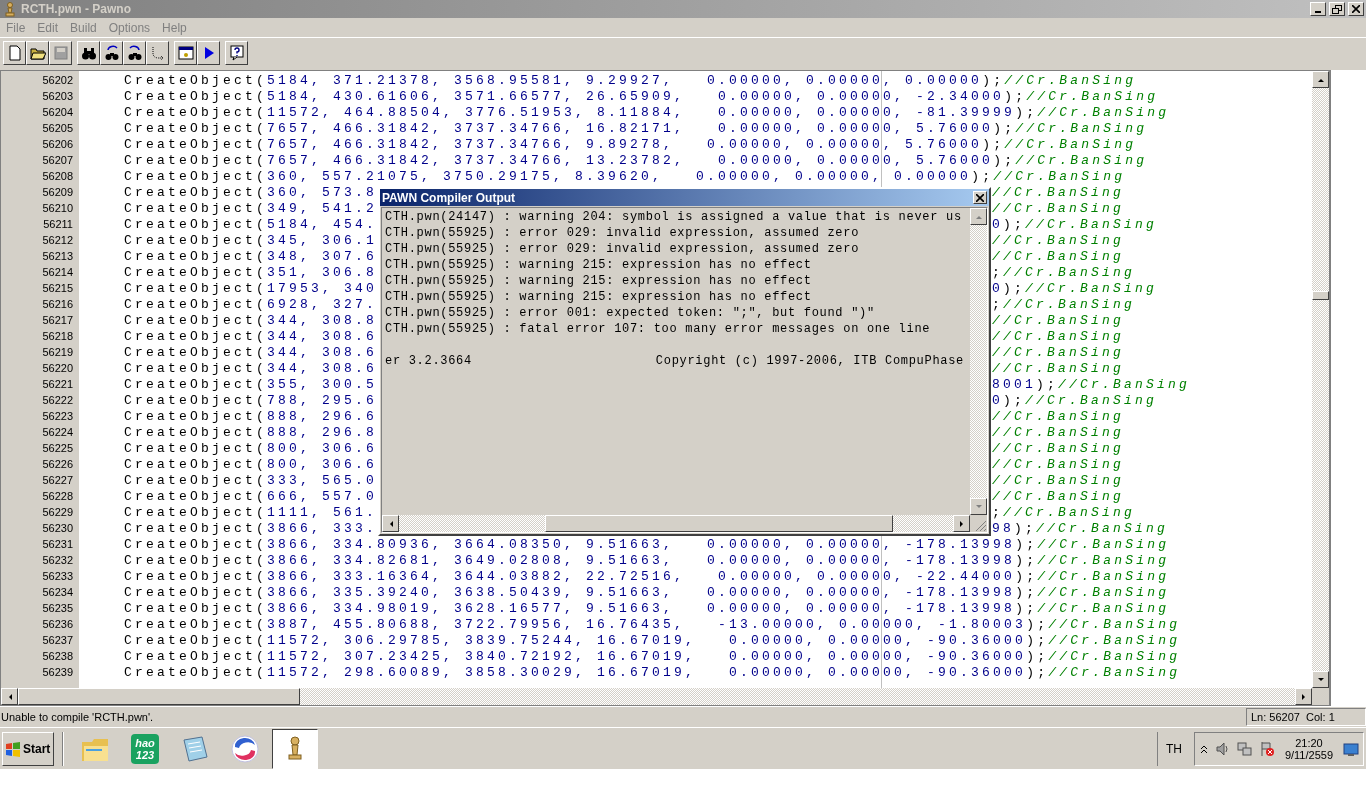 The width and height of the screenshot is (1366, 809). Describe the element at coordinates (57, 336) in the screenshot. I see `line-number: 56218` at that location.